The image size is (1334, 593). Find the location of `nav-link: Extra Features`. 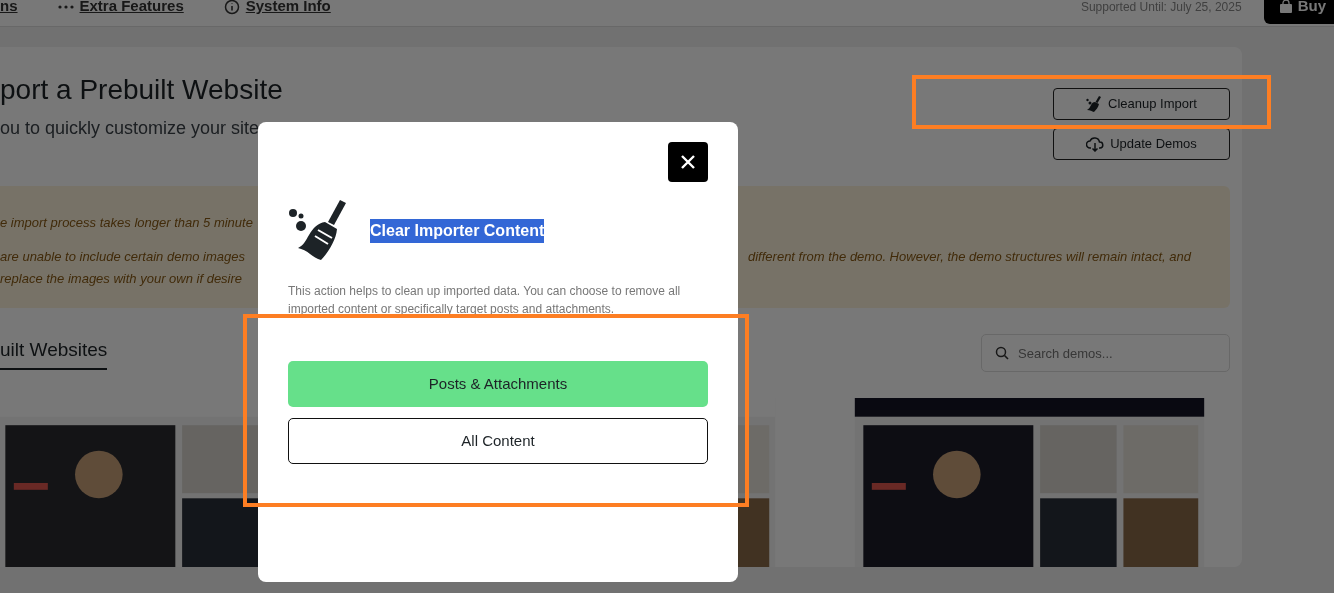

nav-link: Extra Features is located at coordinates (120, 9).